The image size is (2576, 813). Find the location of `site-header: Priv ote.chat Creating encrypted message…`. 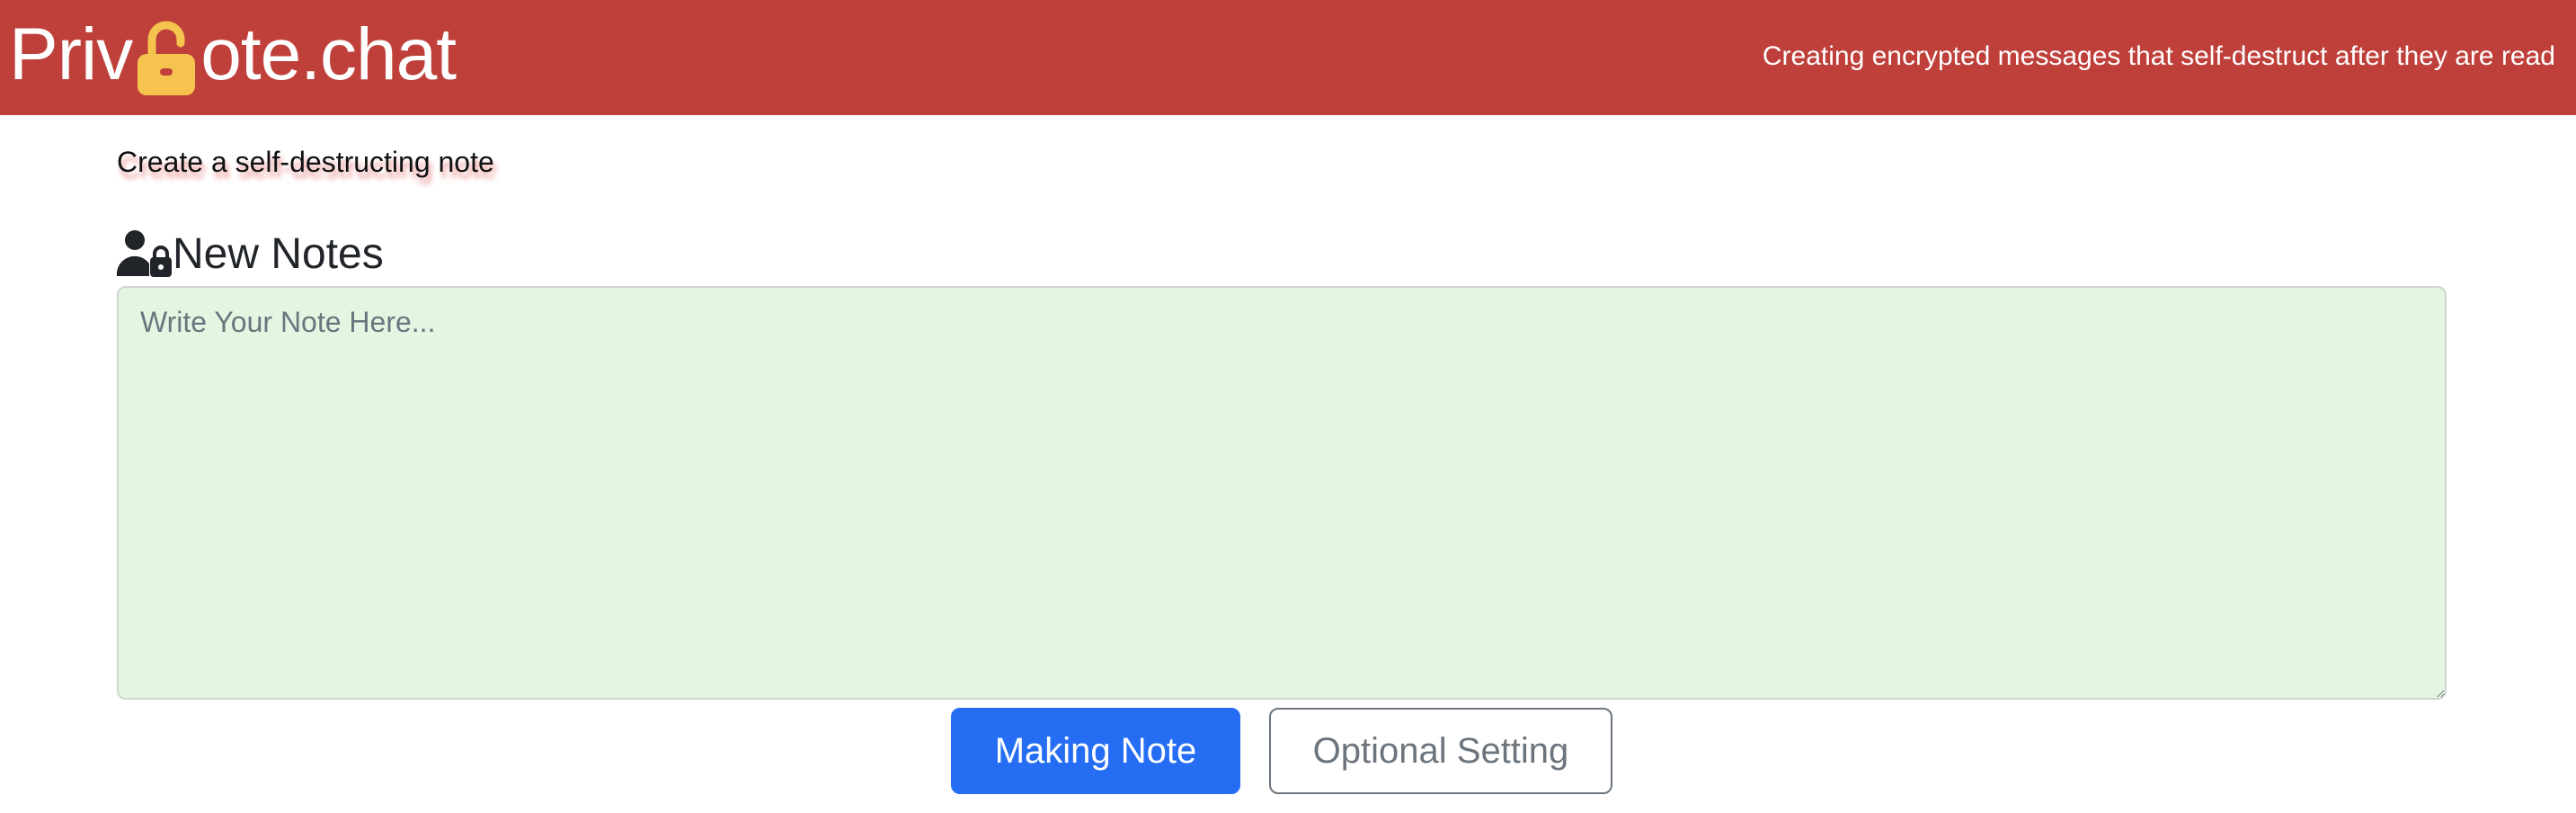

site-header: Priv ote.chat Creating encrypted message… is located at coordinates (1288, 57).